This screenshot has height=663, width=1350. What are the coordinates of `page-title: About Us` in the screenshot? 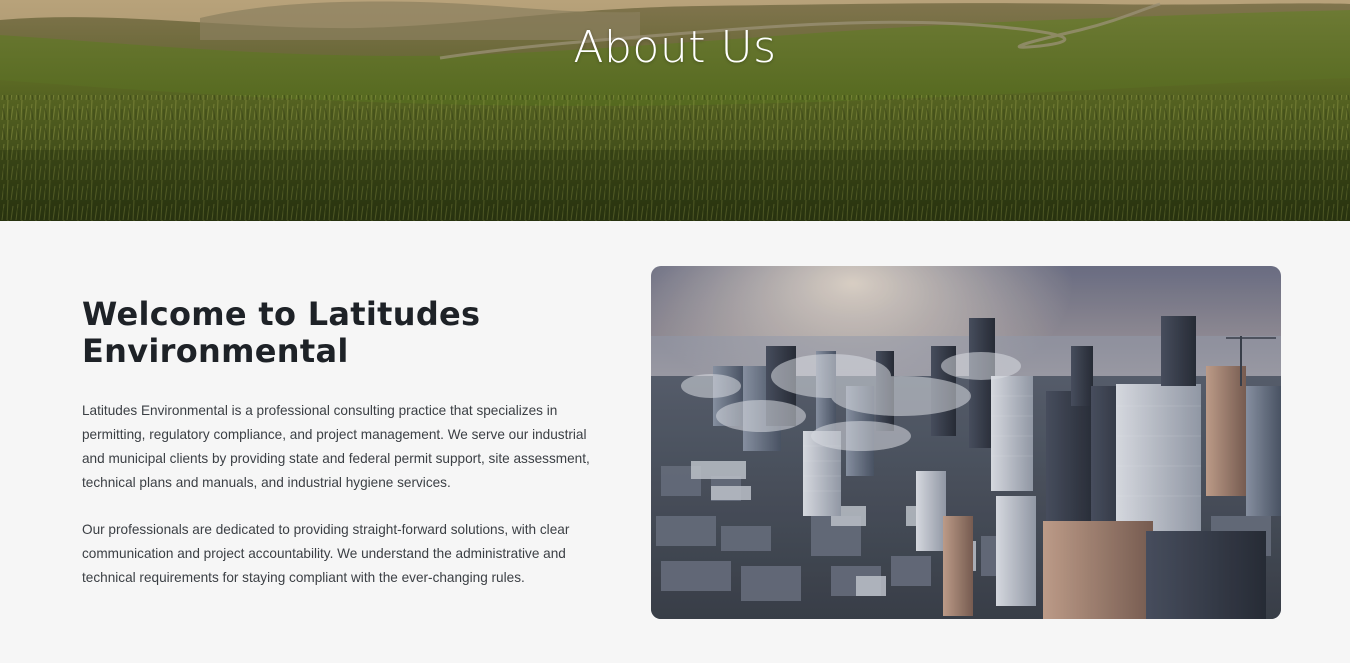 It's located at (675, 47).